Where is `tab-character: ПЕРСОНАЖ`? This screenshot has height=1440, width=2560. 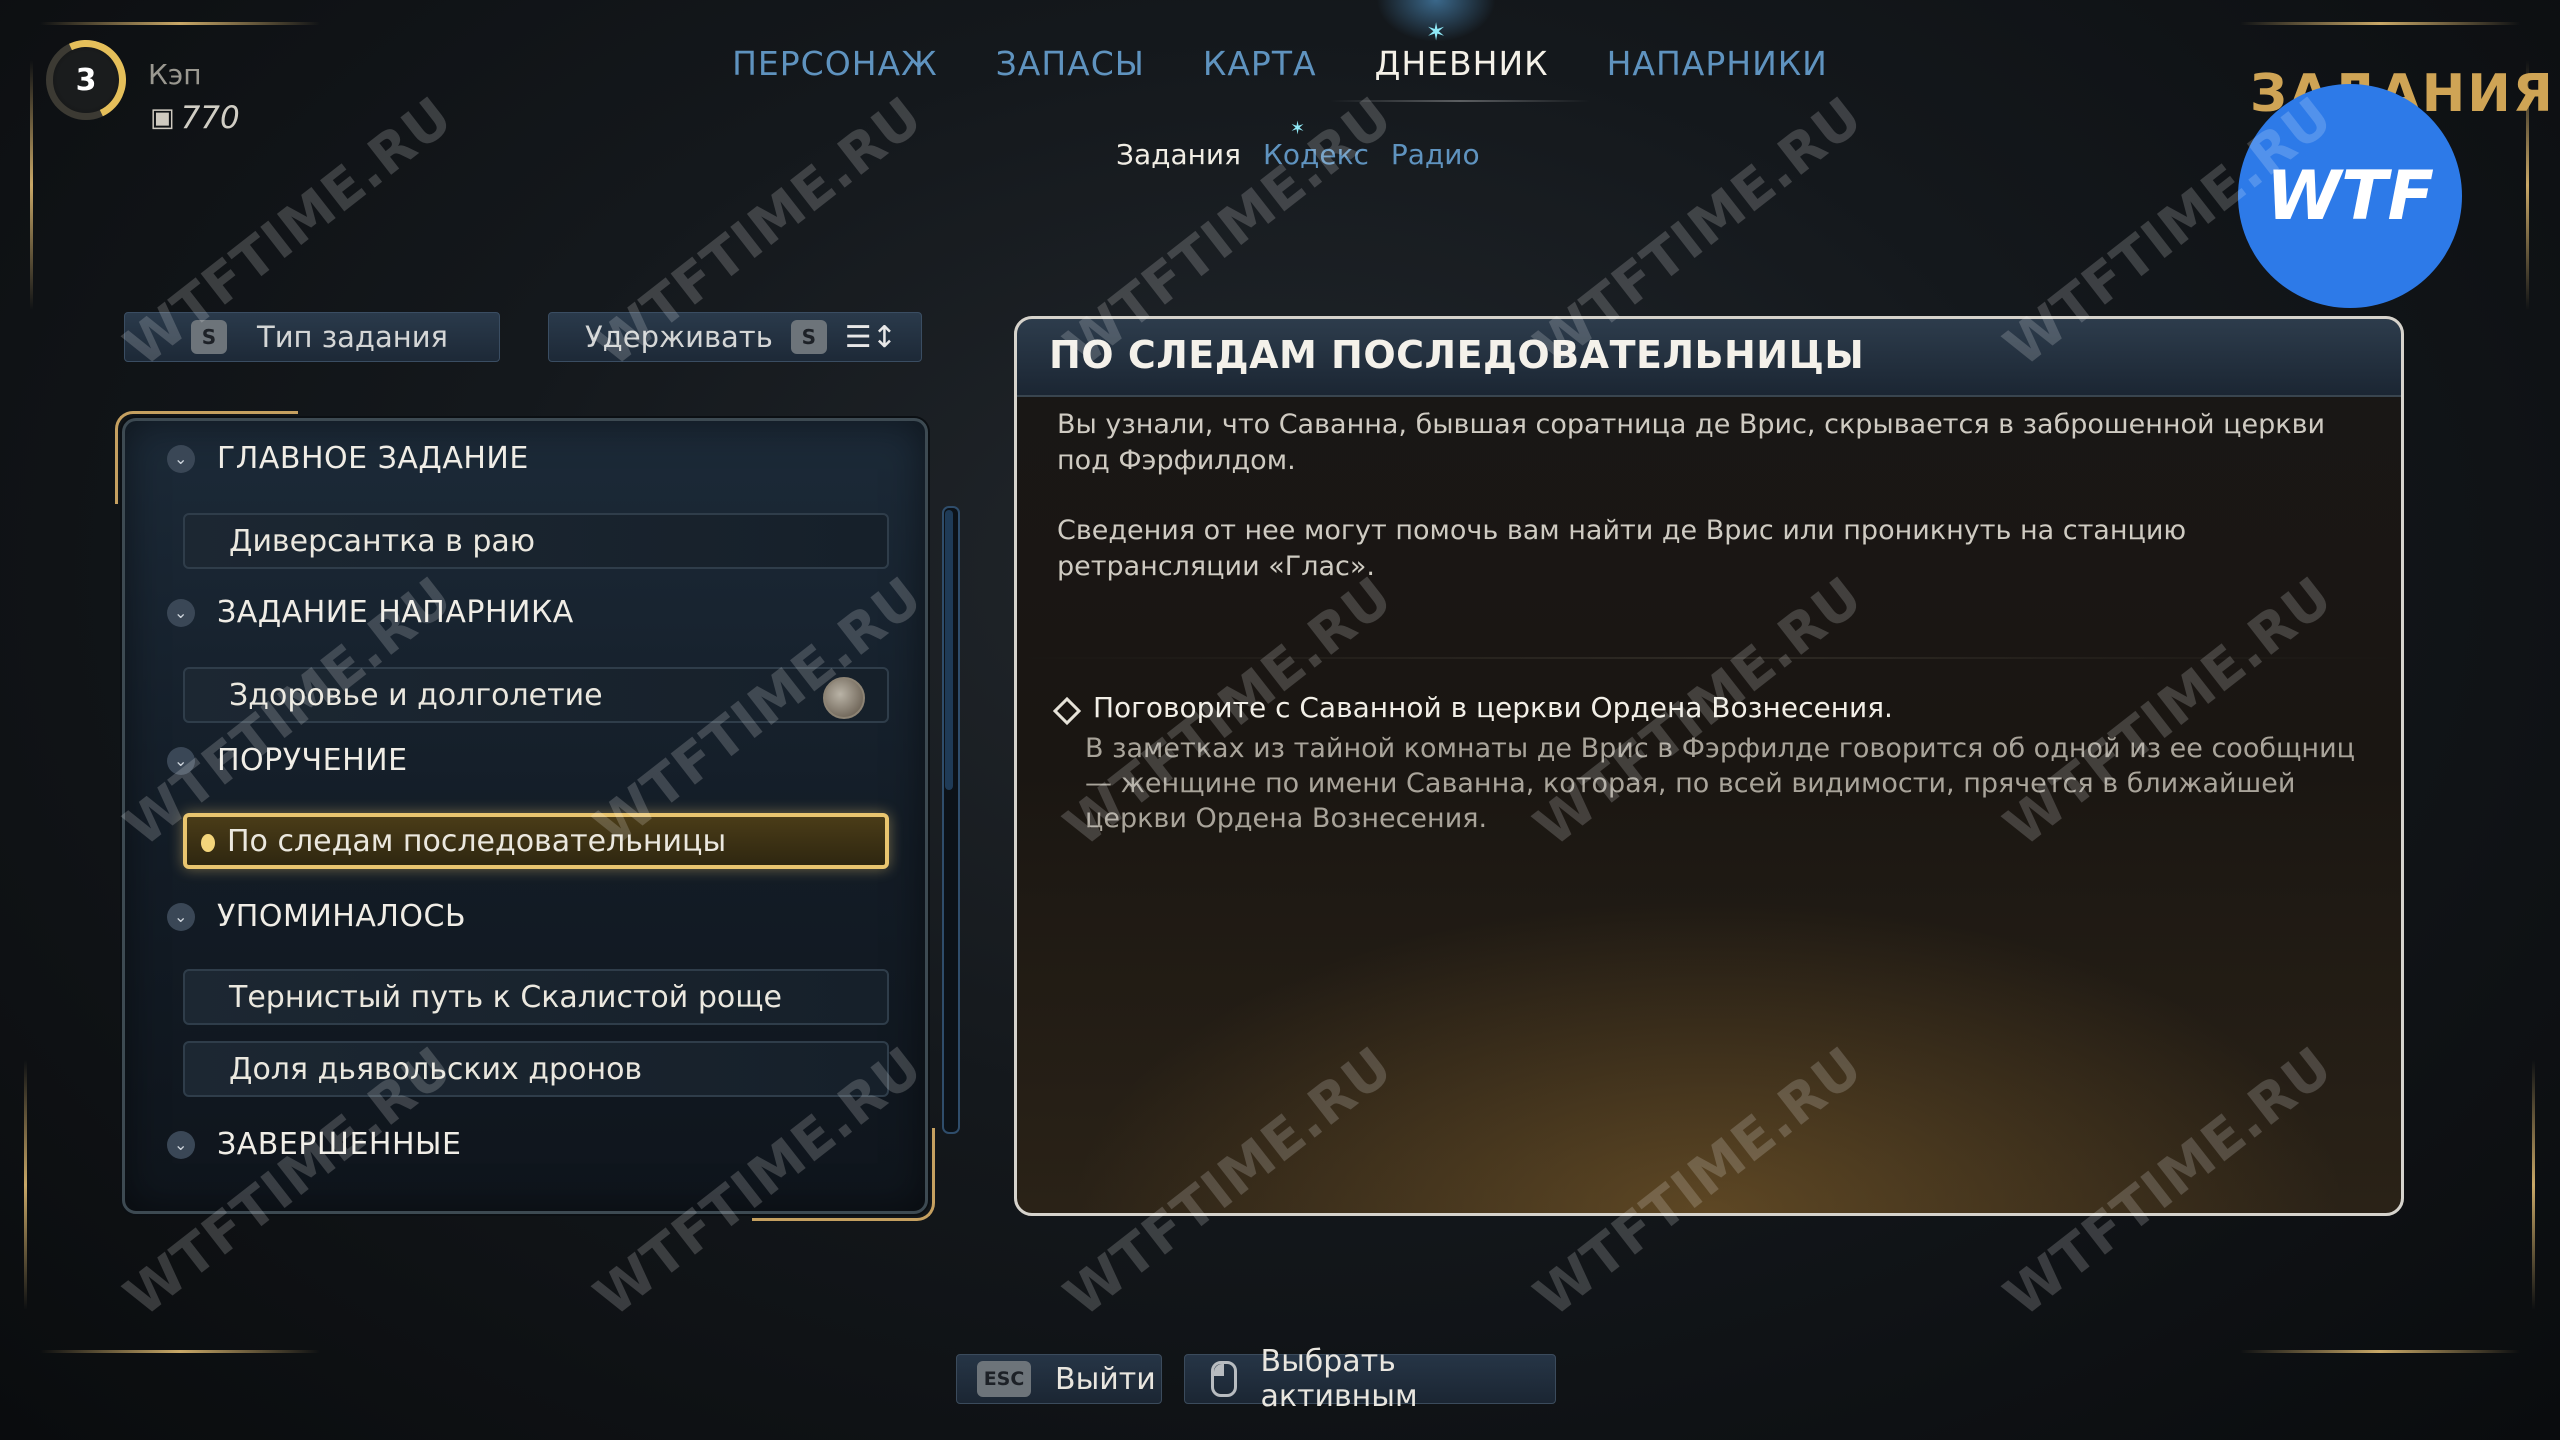
tab-character: ПЕРСОНАЖ is located at coordinates (835, 63).